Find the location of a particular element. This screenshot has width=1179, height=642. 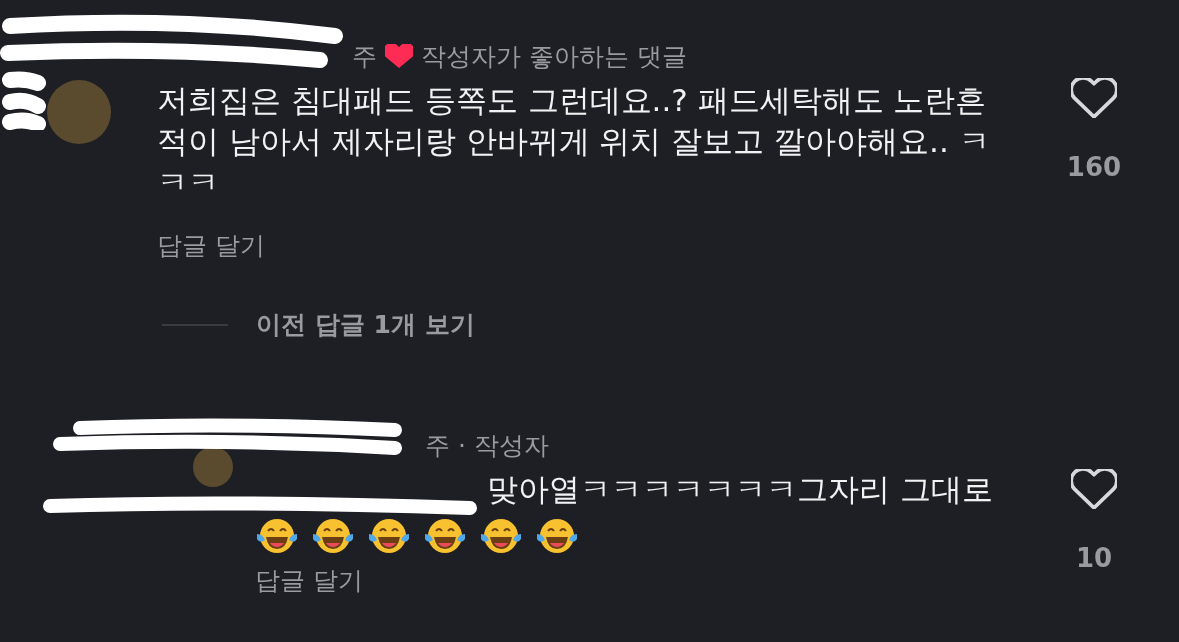

like-count: 160 is located at coordinates (1094, 167).